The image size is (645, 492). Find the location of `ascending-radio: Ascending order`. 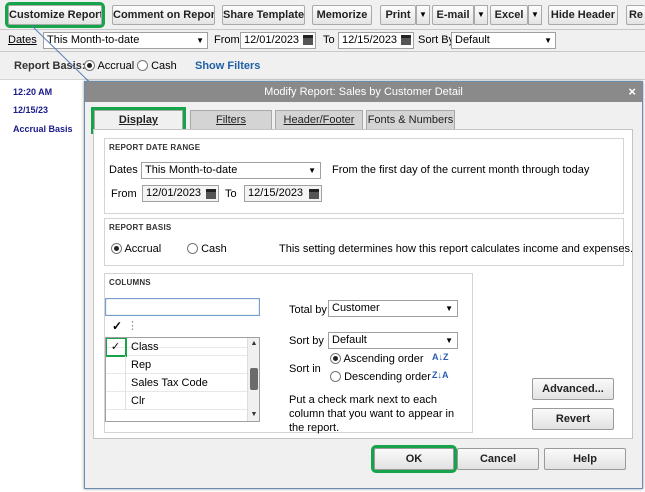

ascending-radio: Ascending order is located at coordinates (377, 359).